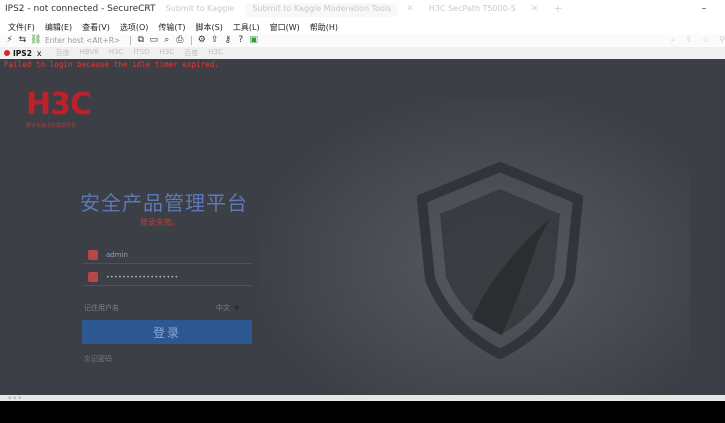 The image size is (725, 423). I want to click on menu-help: 帮助(H), so click(324, 27).